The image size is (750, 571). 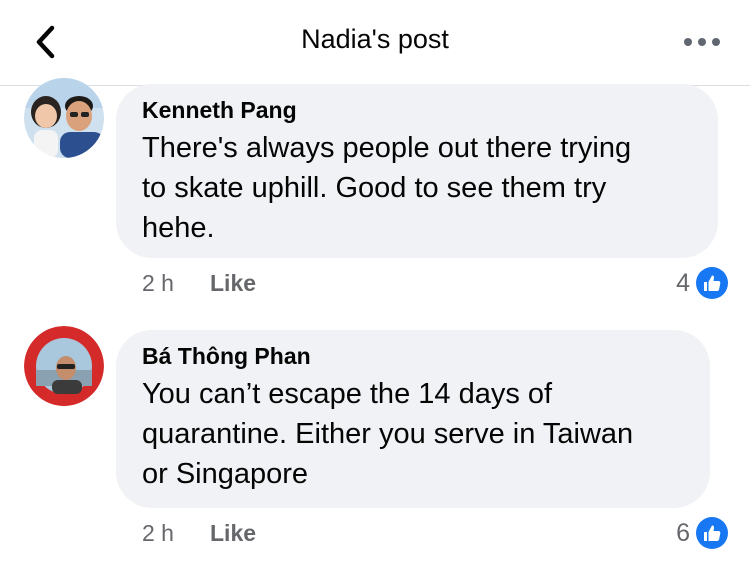 What do you see at coordinates (374, 188) in the screenshot?
I see `comment-text-line: to skate uphill. Good to see them try` at bounding box center [374, 188].